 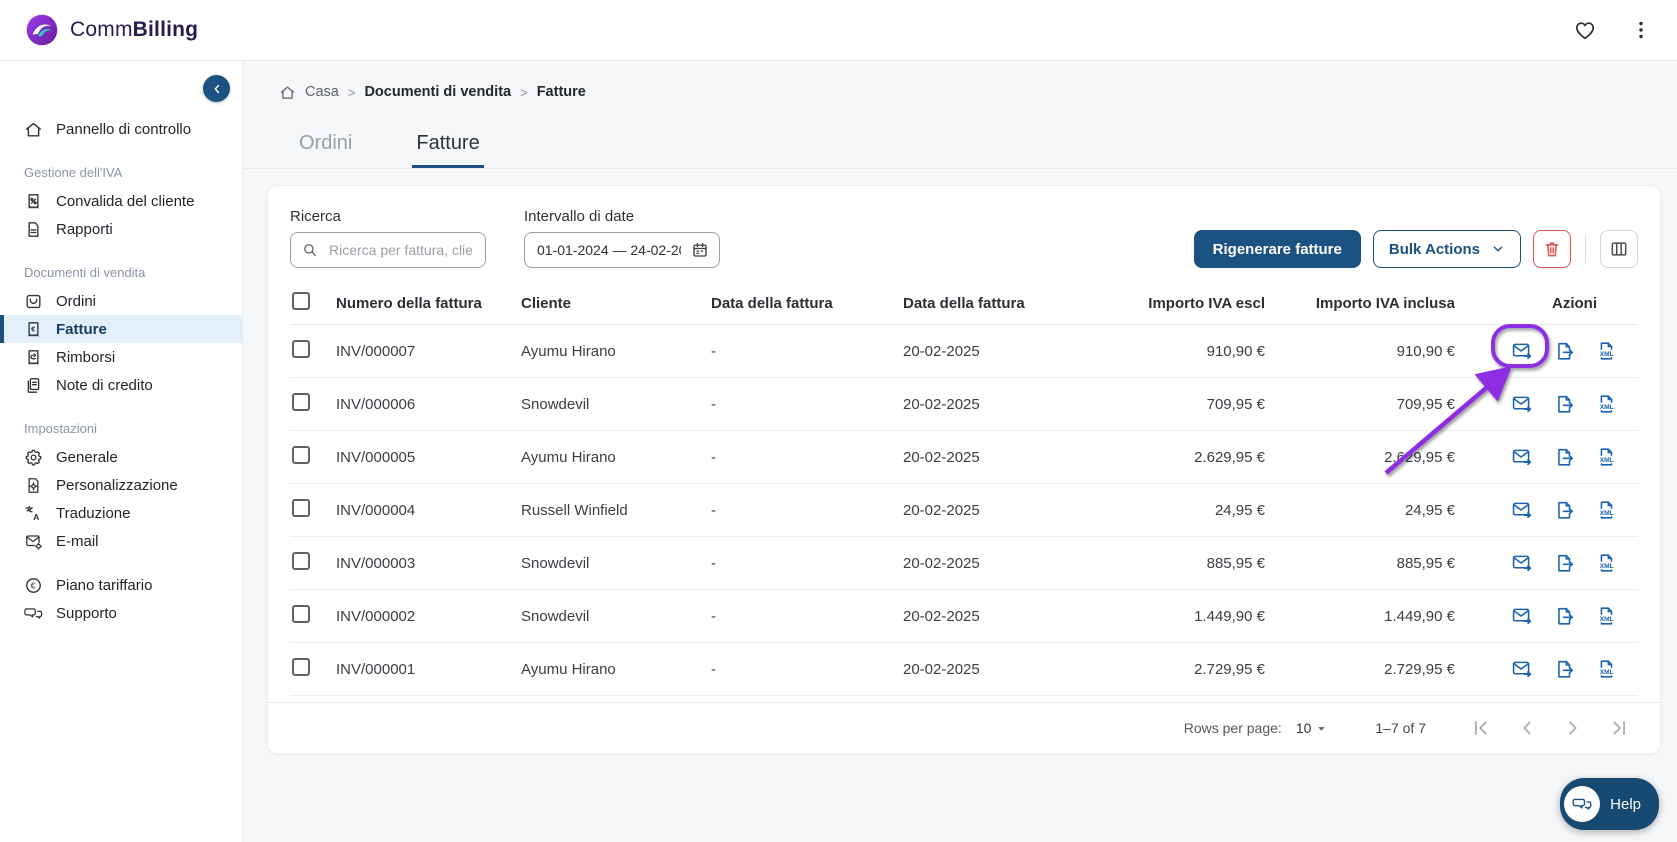 I want to click on tab-fatture: Fatture, so click(x=448, y=149).